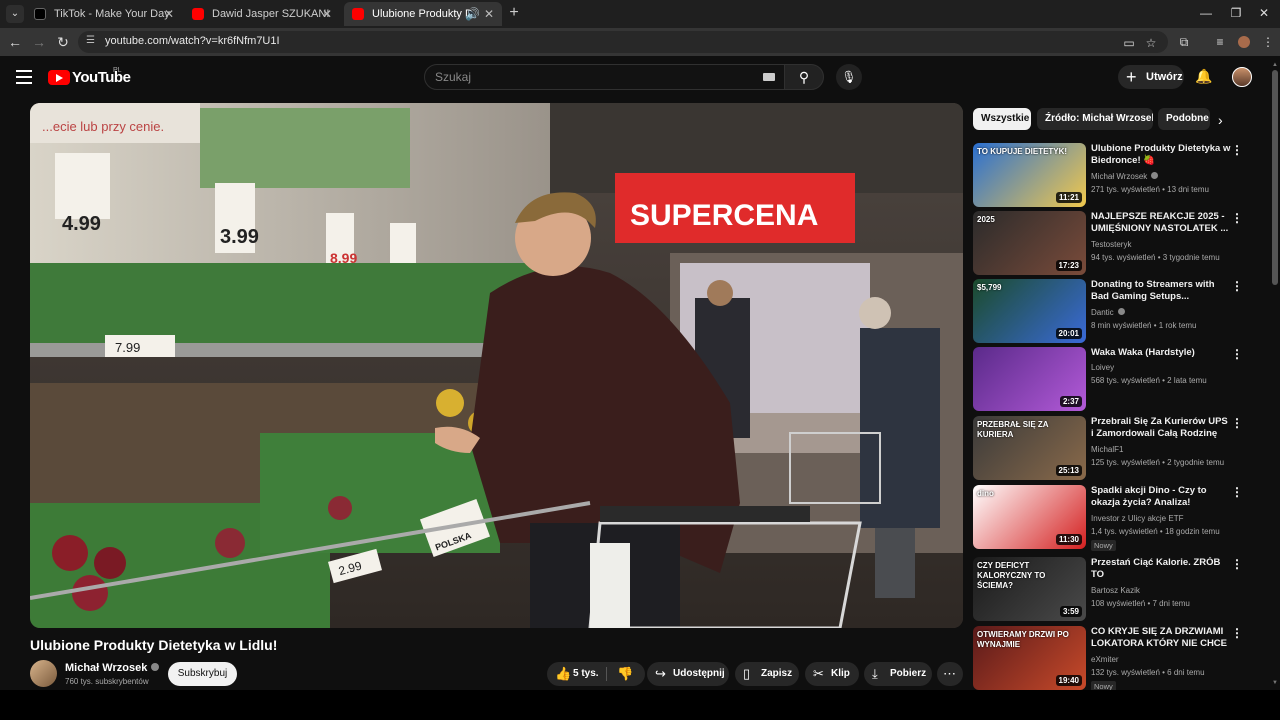 This screenshot has width=1280, height=720. Describe the element at coordinates (849, 77) in the screenshot. I see `voice-search-button: 🎙` at that location.